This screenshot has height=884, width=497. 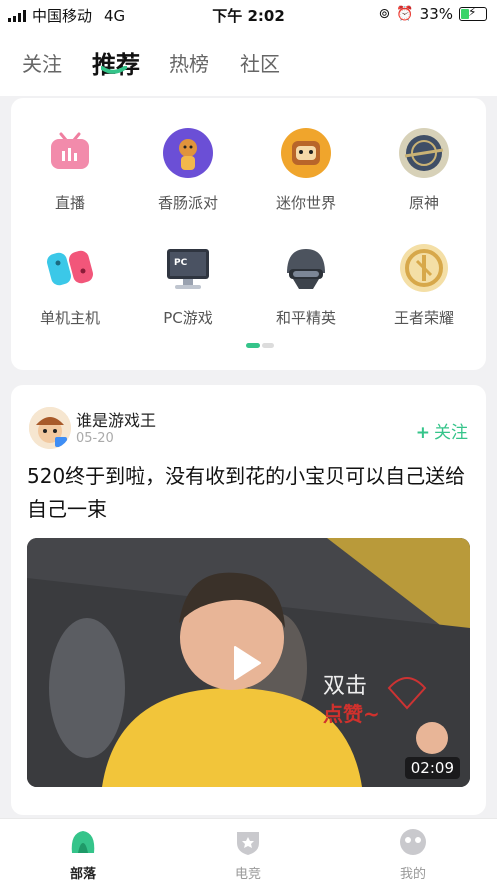 I want to click on play-icon, so click(x=247, y=663).